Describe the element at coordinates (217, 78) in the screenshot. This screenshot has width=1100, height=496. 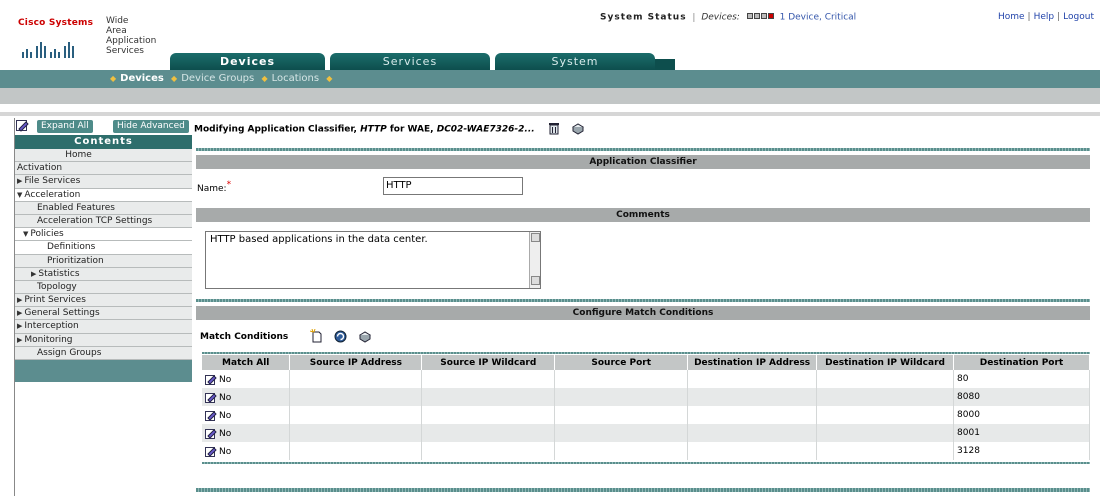
I see `subnav-device-groups: Device Groups` at that location.